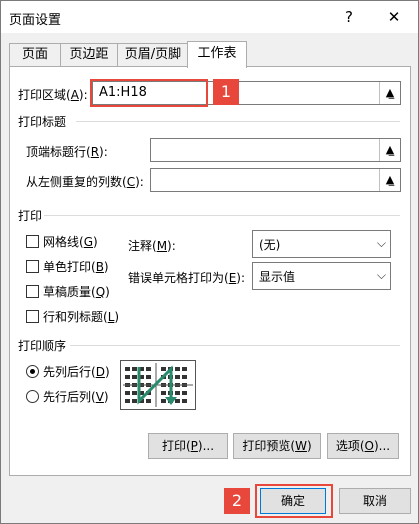 This screenshot has height=524, width=419. I want to click on page-order-diagram-icon, so click(158, 385).